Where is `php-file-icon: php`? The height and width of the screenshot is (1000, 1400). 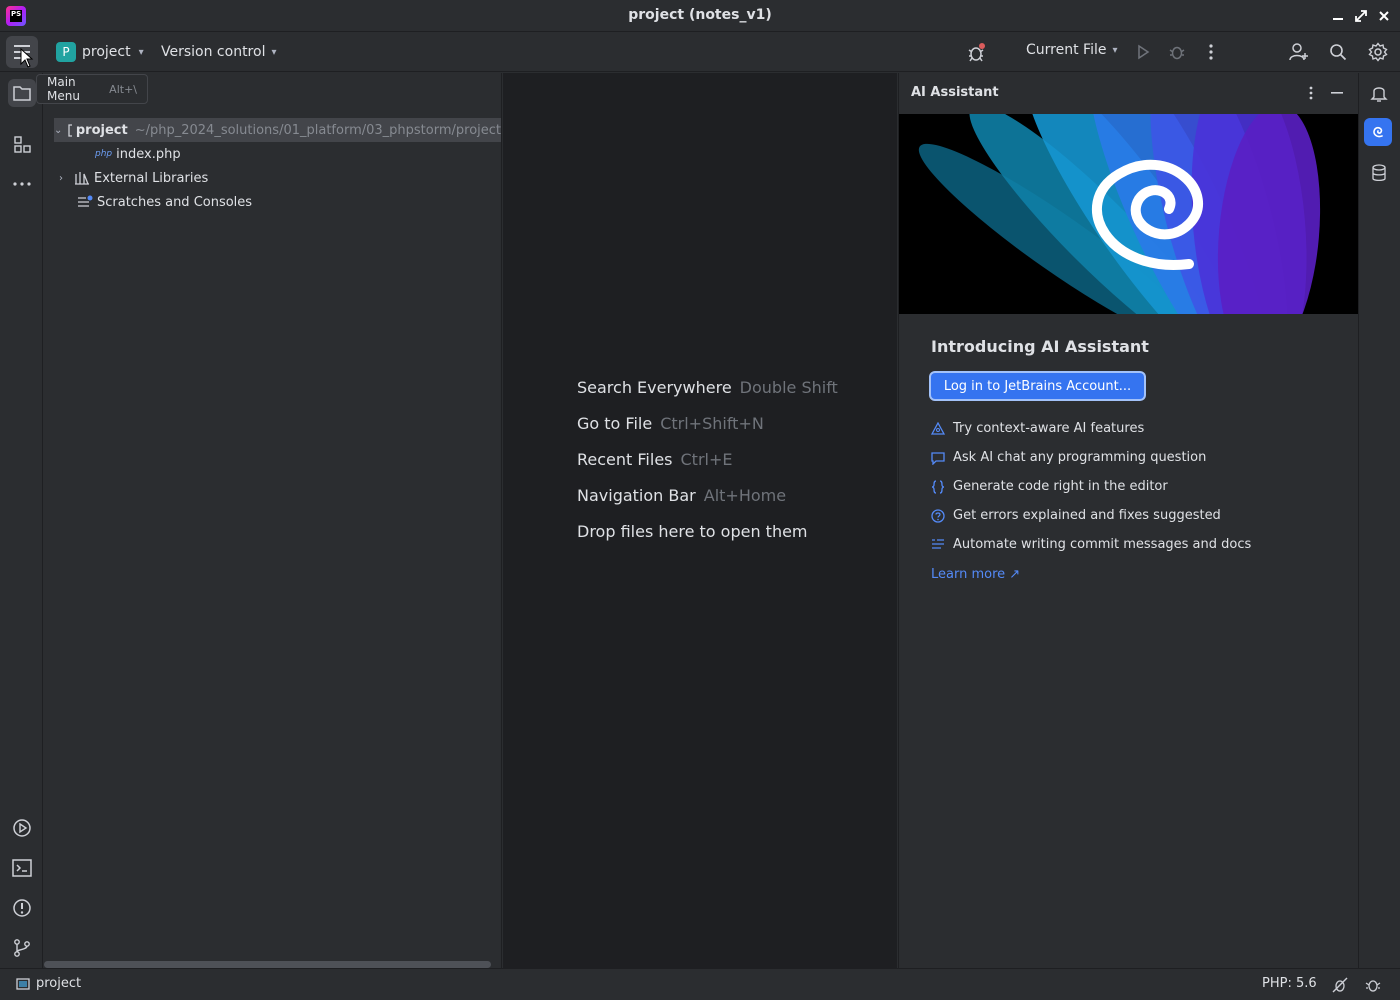
php-file-icon: php is located at coordinates (104, 154).